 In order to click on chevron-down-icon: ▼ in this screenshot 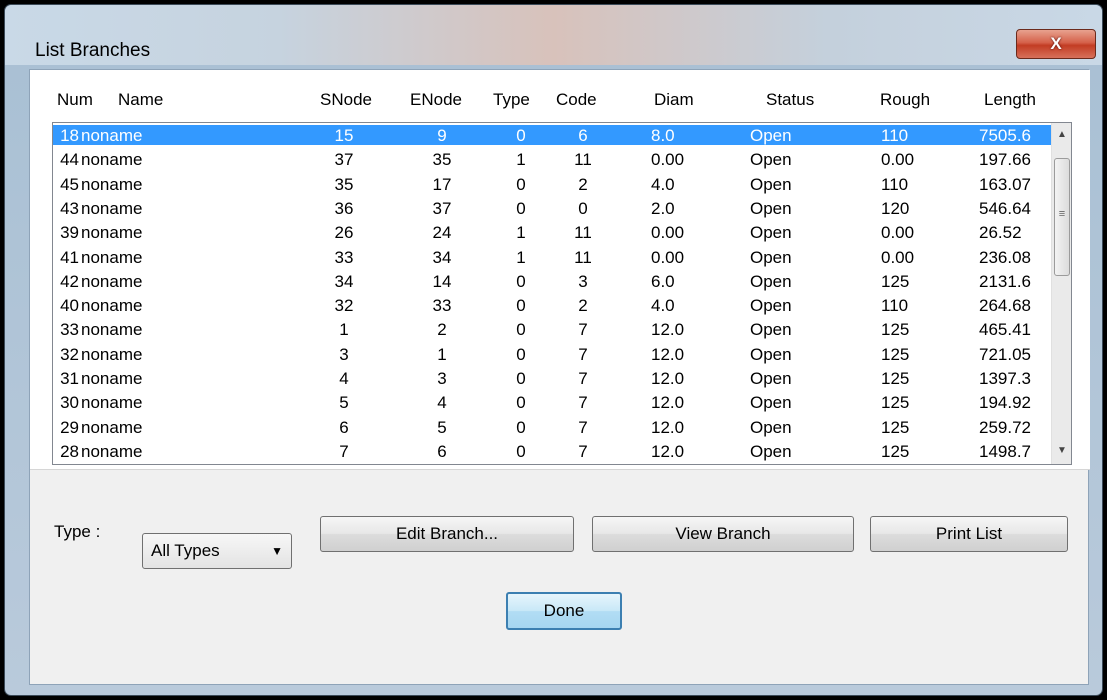, I will do `click(277, 551)`.